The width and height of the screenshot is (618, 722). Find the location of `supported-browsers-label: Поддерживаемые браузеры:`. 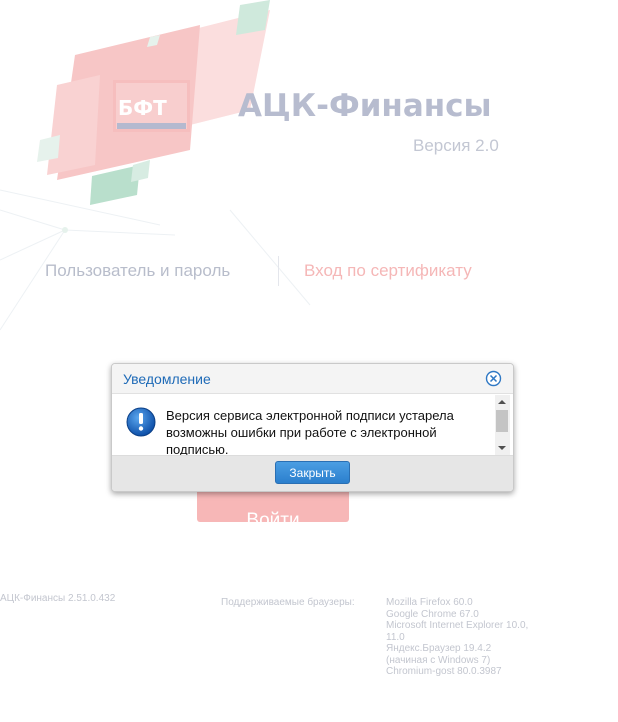

supported-browsers-label: Поддерживаемые браузеры: is located at coordinates (288, 602).